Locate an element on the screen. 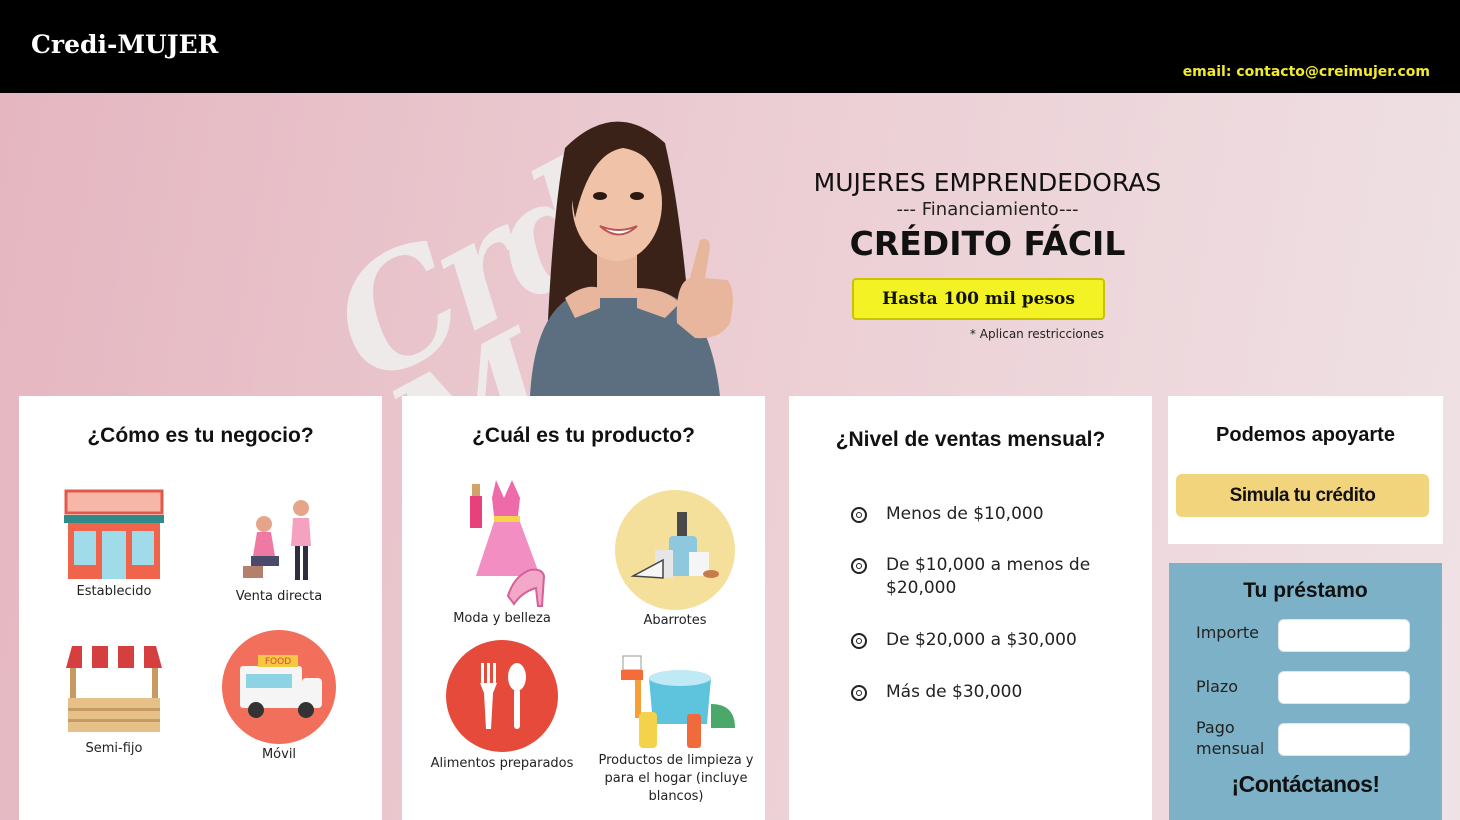 This screenshot has width=1460, height=820. contact-button: ¡Contáctanos! is located at coordinates (1305, 784).